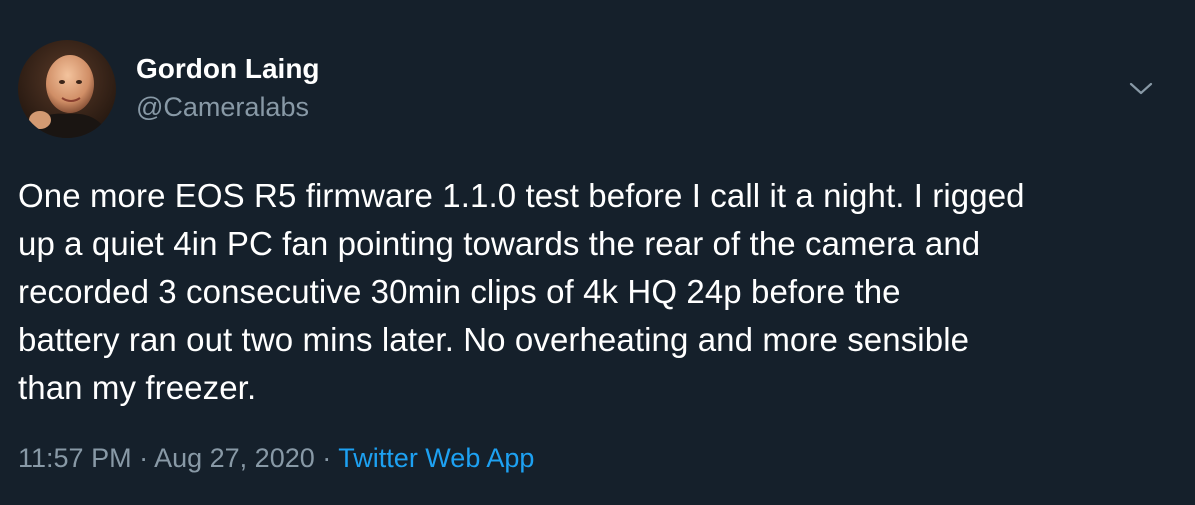 The height and width of the screenshot is (505, 1195). Describe the element at coordinates (234, 458) in the screenshot. I see `tweet-date: Aug 27, 2020` at that location.